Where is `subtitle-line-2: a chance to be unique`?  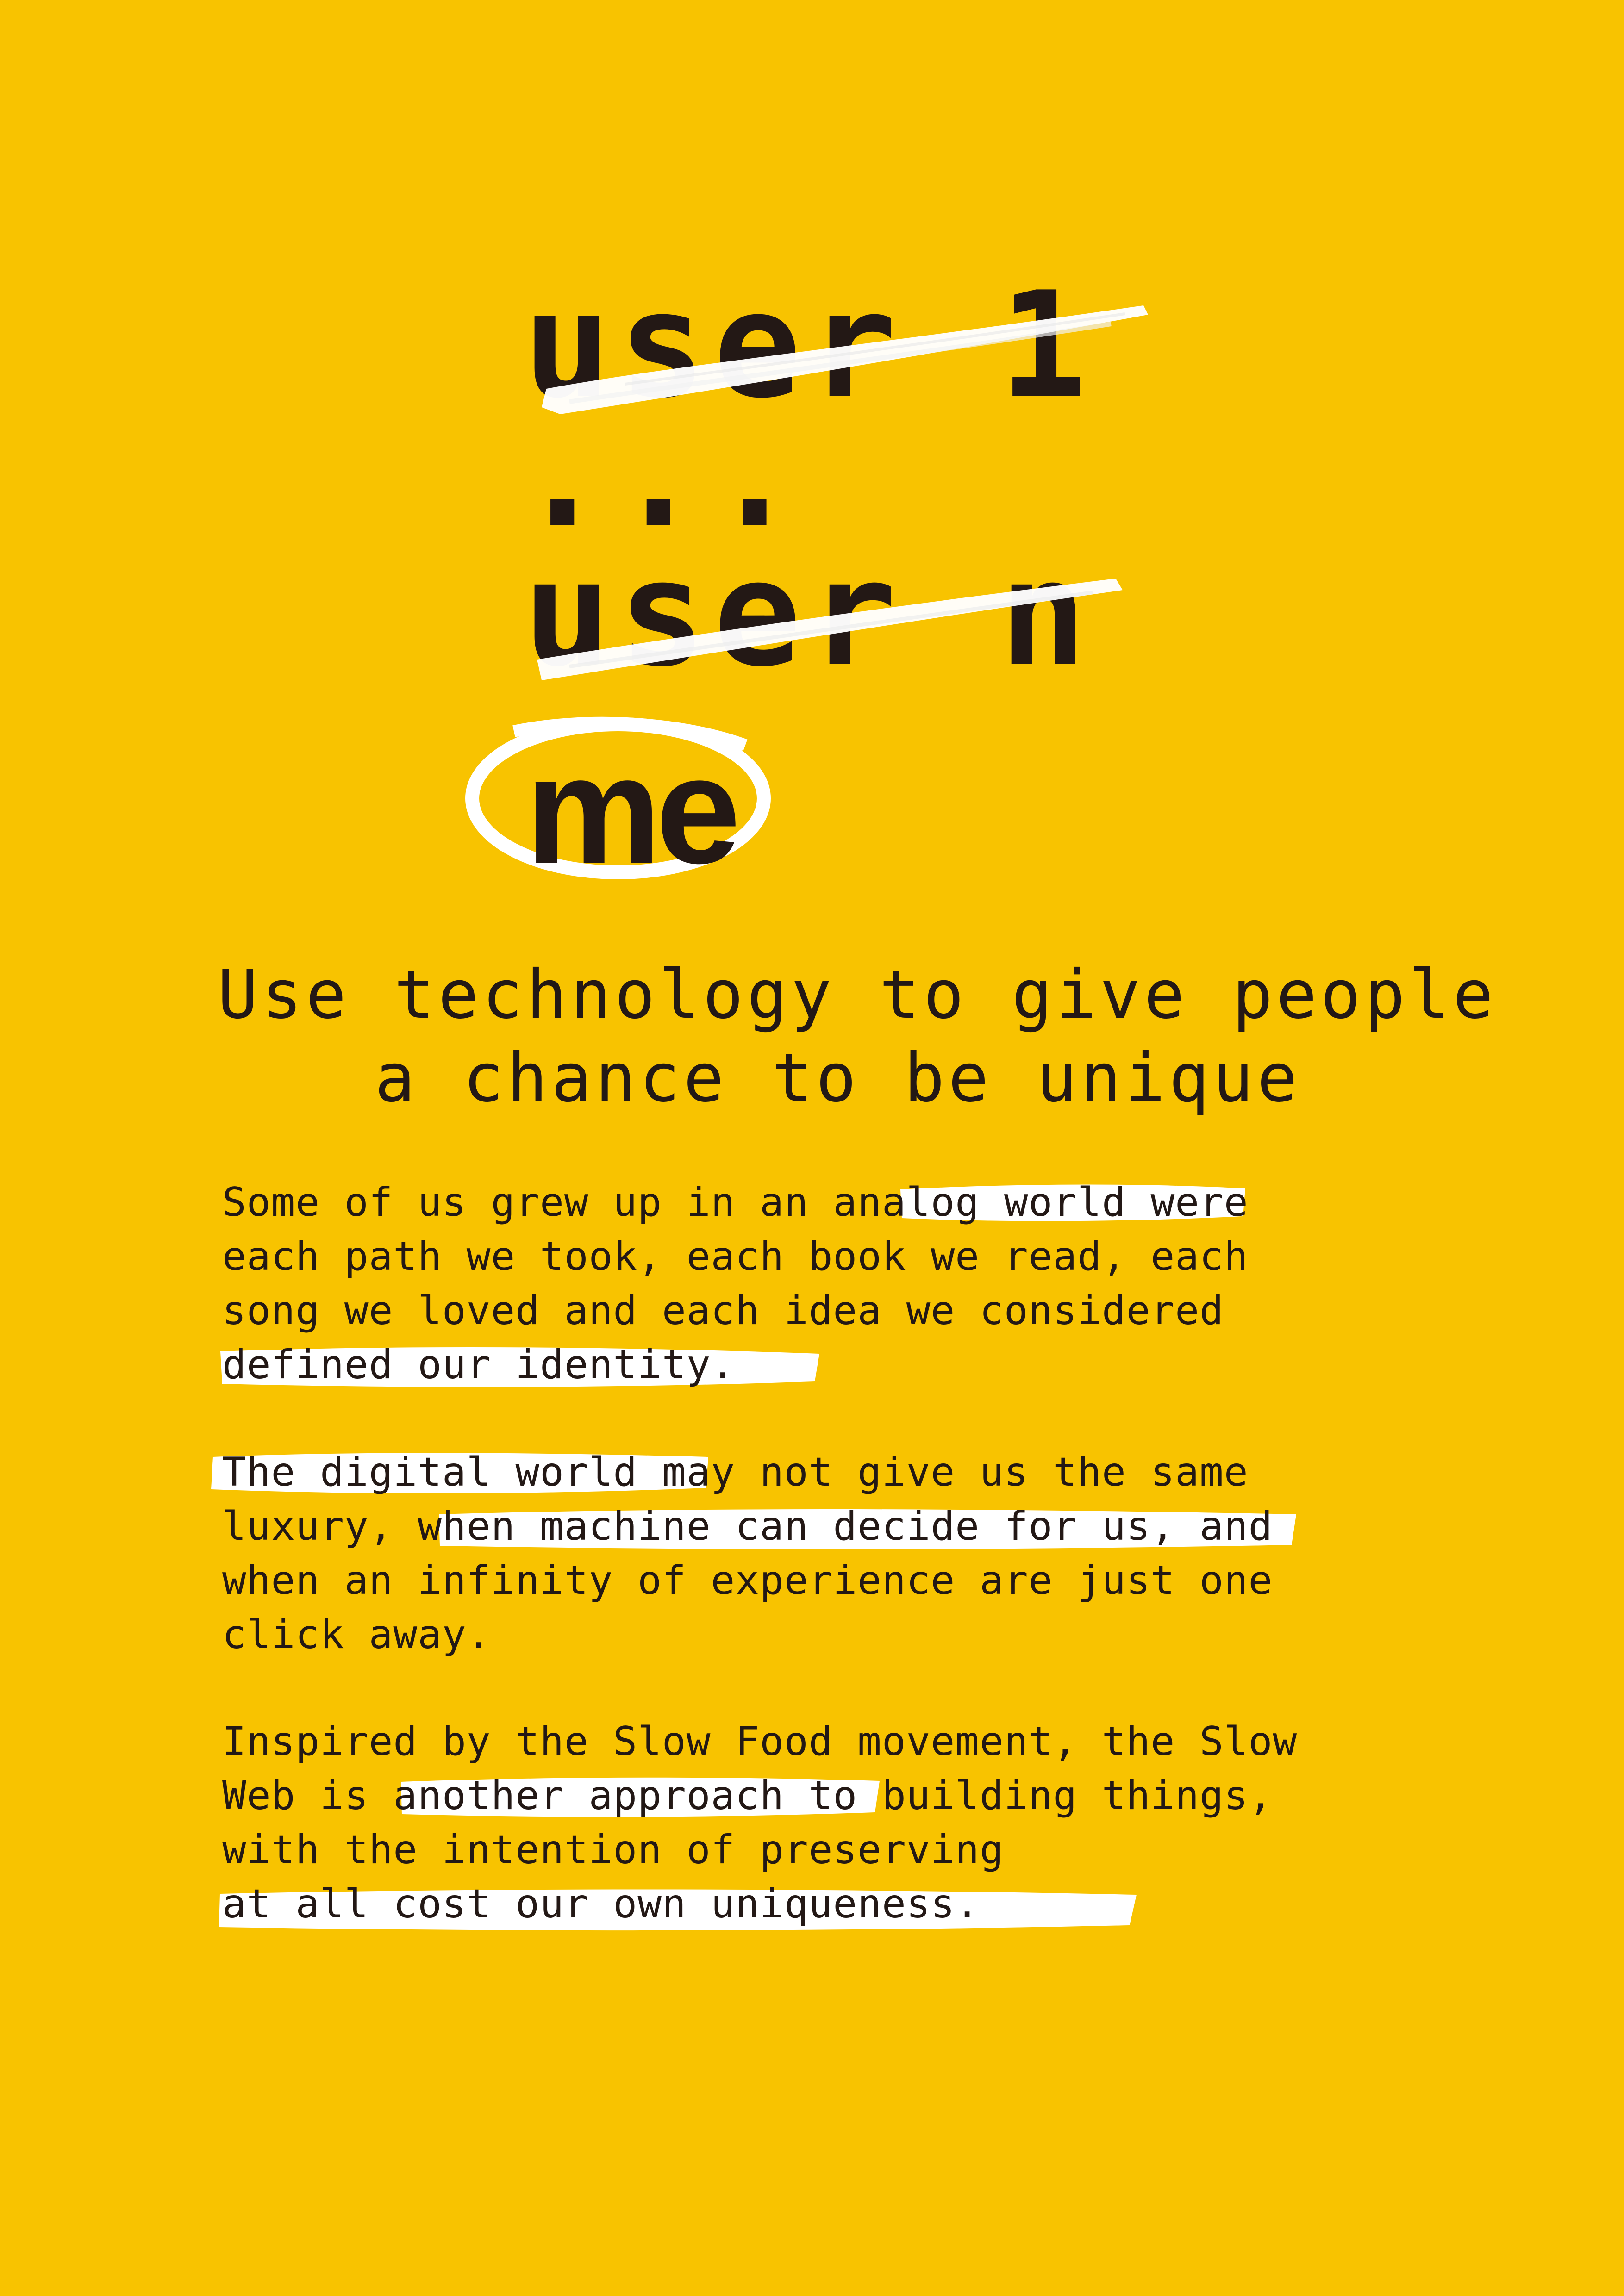 subtitle-line-2: a chance to be unique is located at coordinates (838, 1078).